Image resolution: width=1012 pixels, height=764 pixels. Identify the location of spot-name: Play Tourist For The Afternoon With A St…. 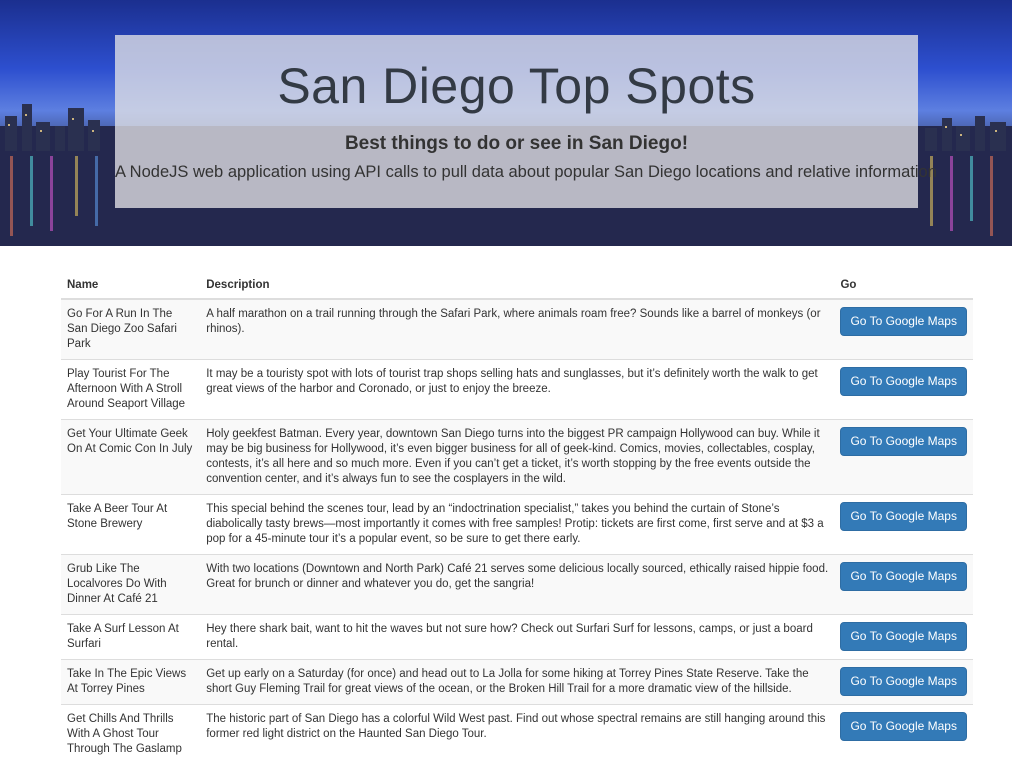
(130, 390).